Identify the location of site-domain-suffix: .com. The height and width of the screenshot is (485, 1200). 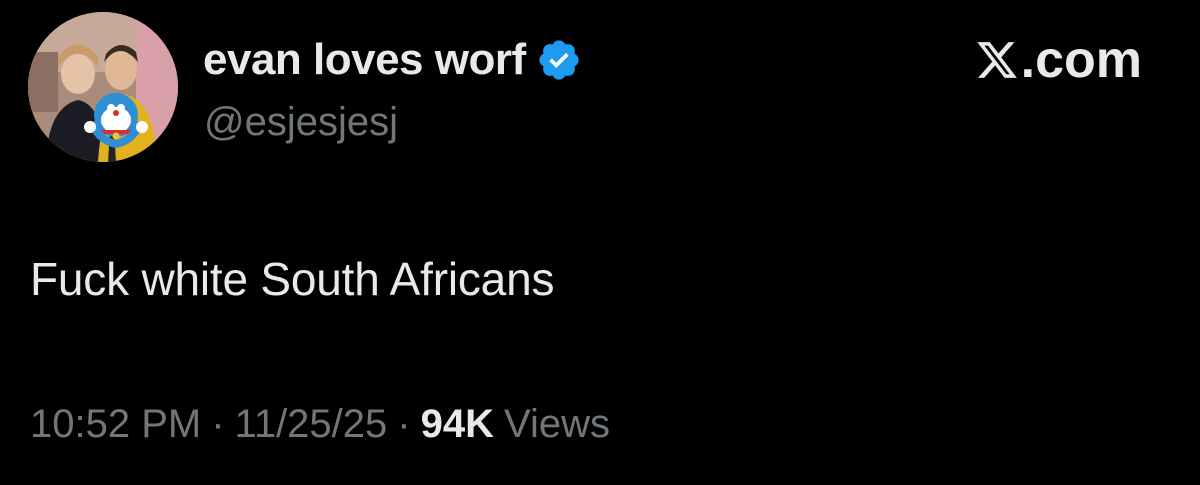
(1081, 60).